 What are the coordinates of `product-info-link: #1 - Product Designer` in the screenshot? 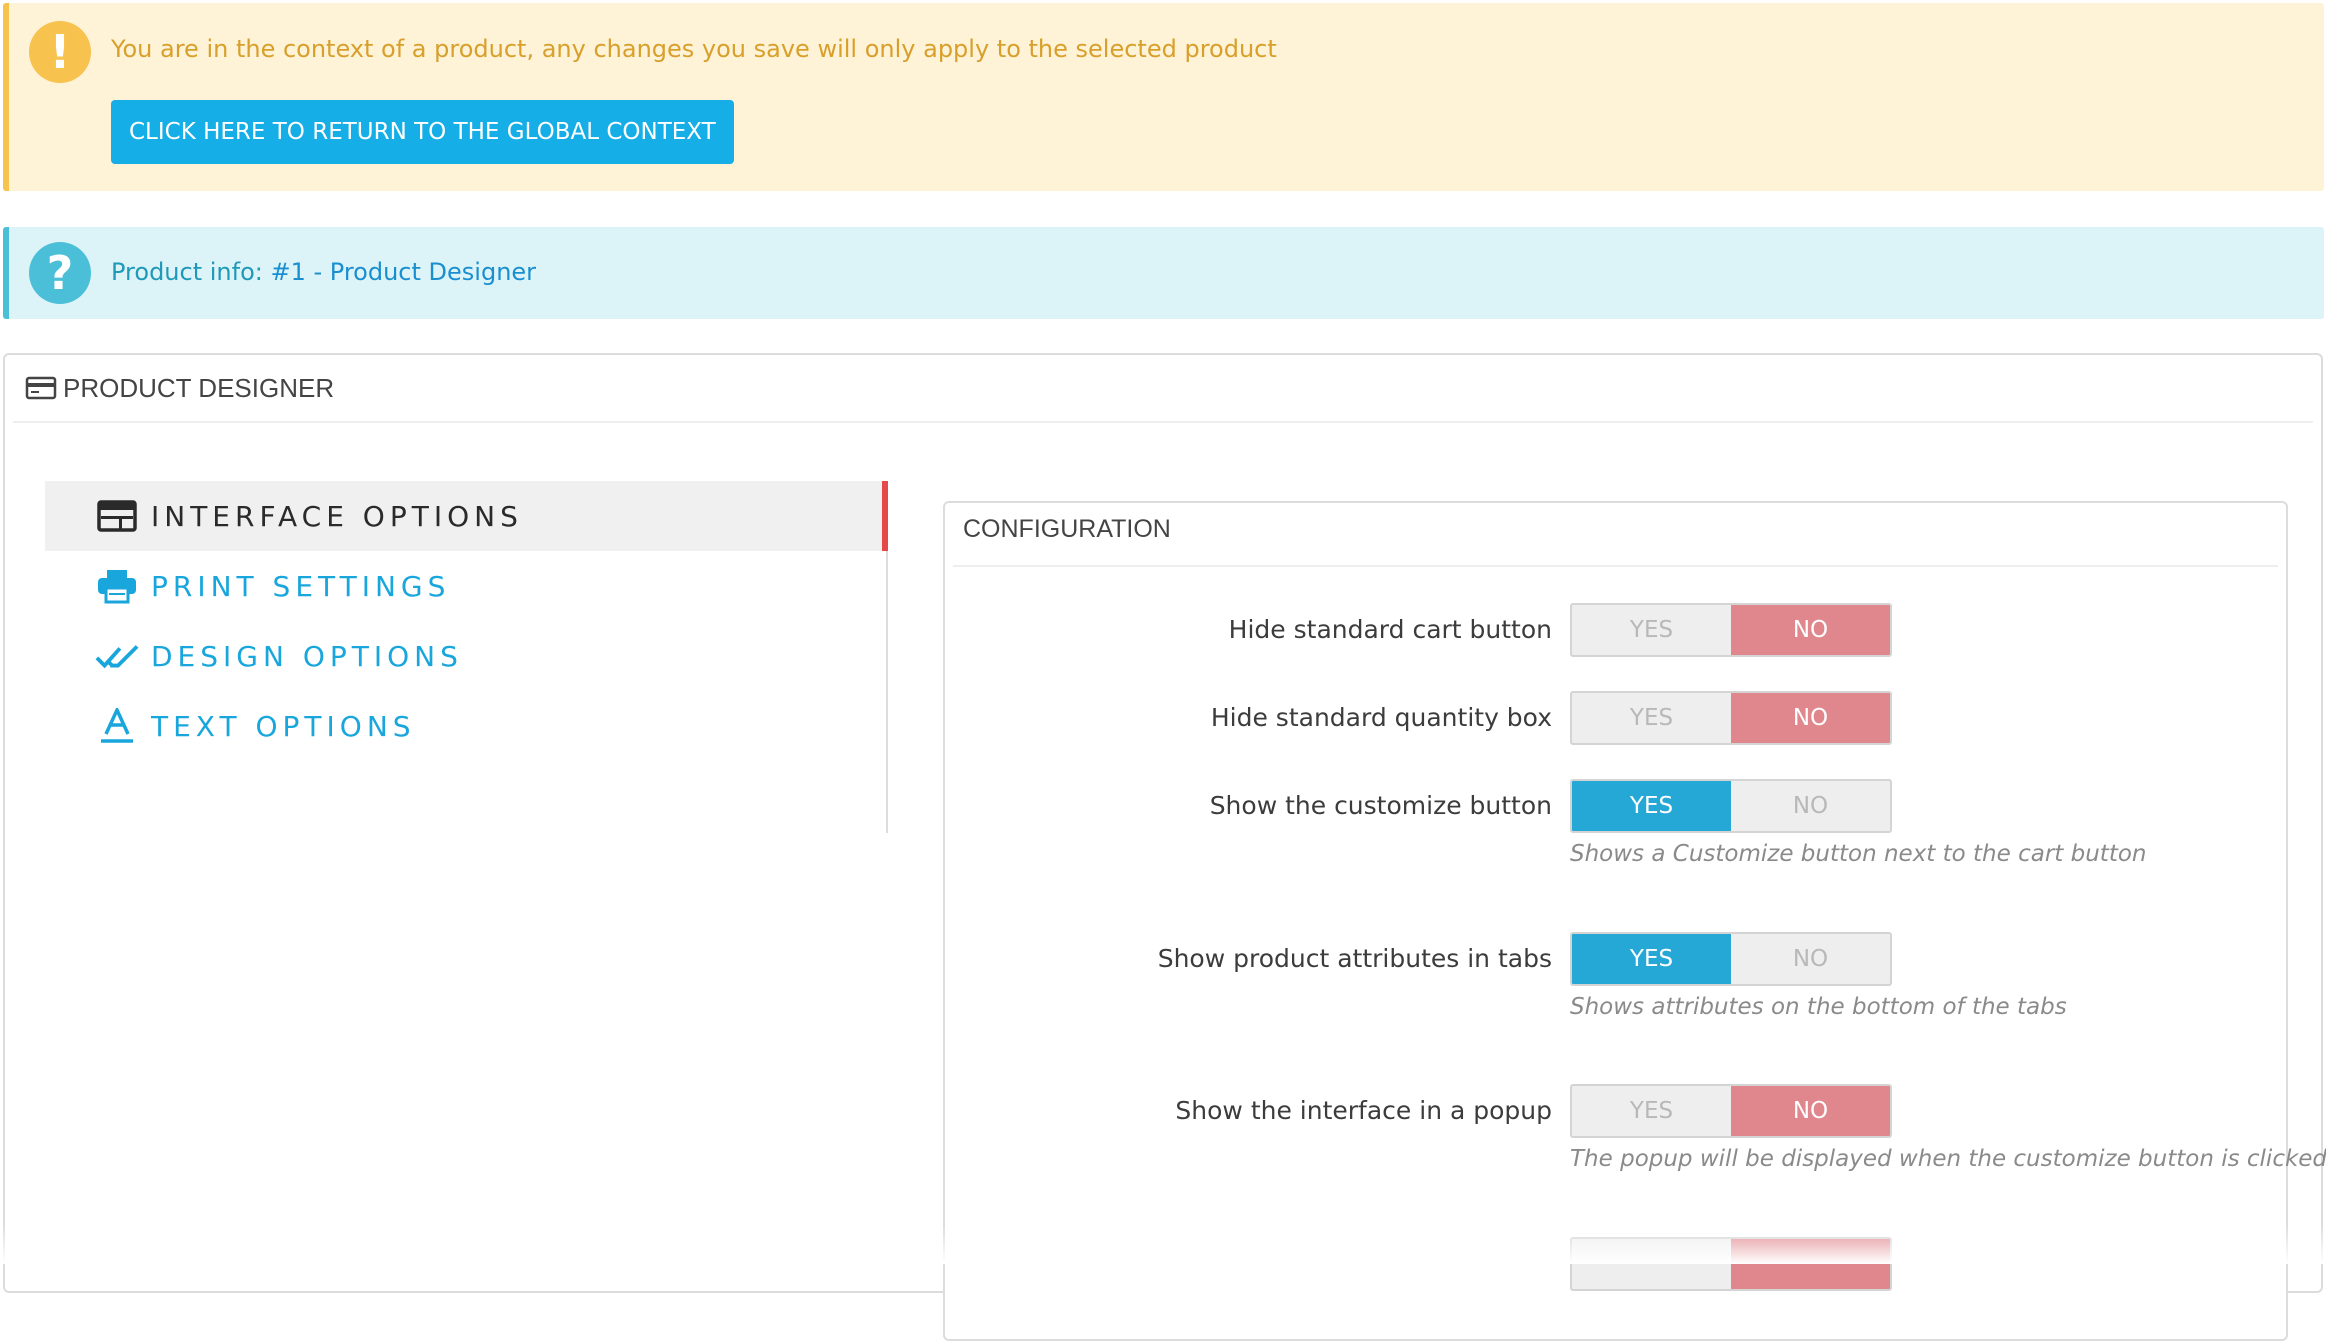 It's located at (403, 272).